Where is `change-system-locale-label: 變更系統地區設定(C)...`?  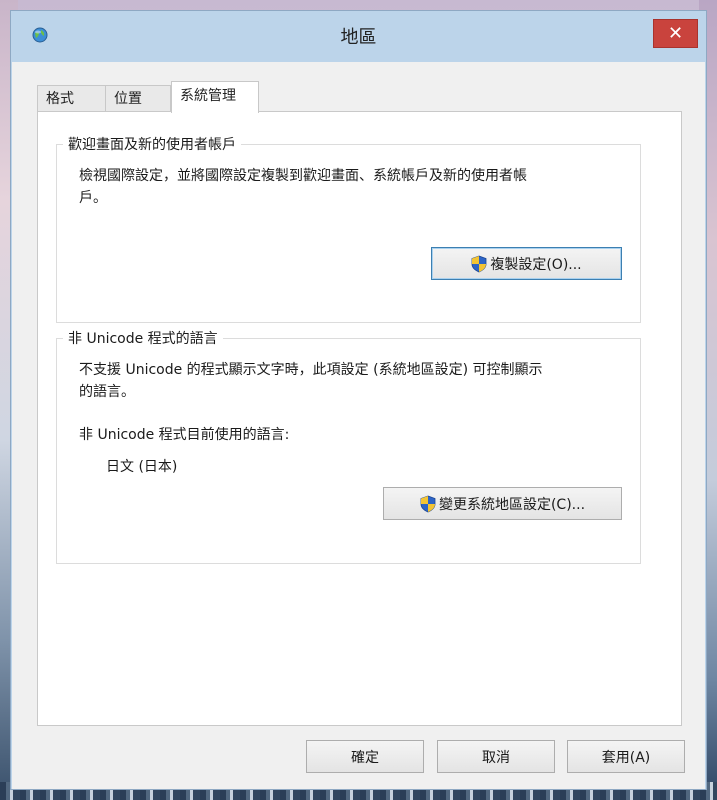 change-system-locale-label: 變更系統地區設定(C)... is located at coordinates (512, 504).